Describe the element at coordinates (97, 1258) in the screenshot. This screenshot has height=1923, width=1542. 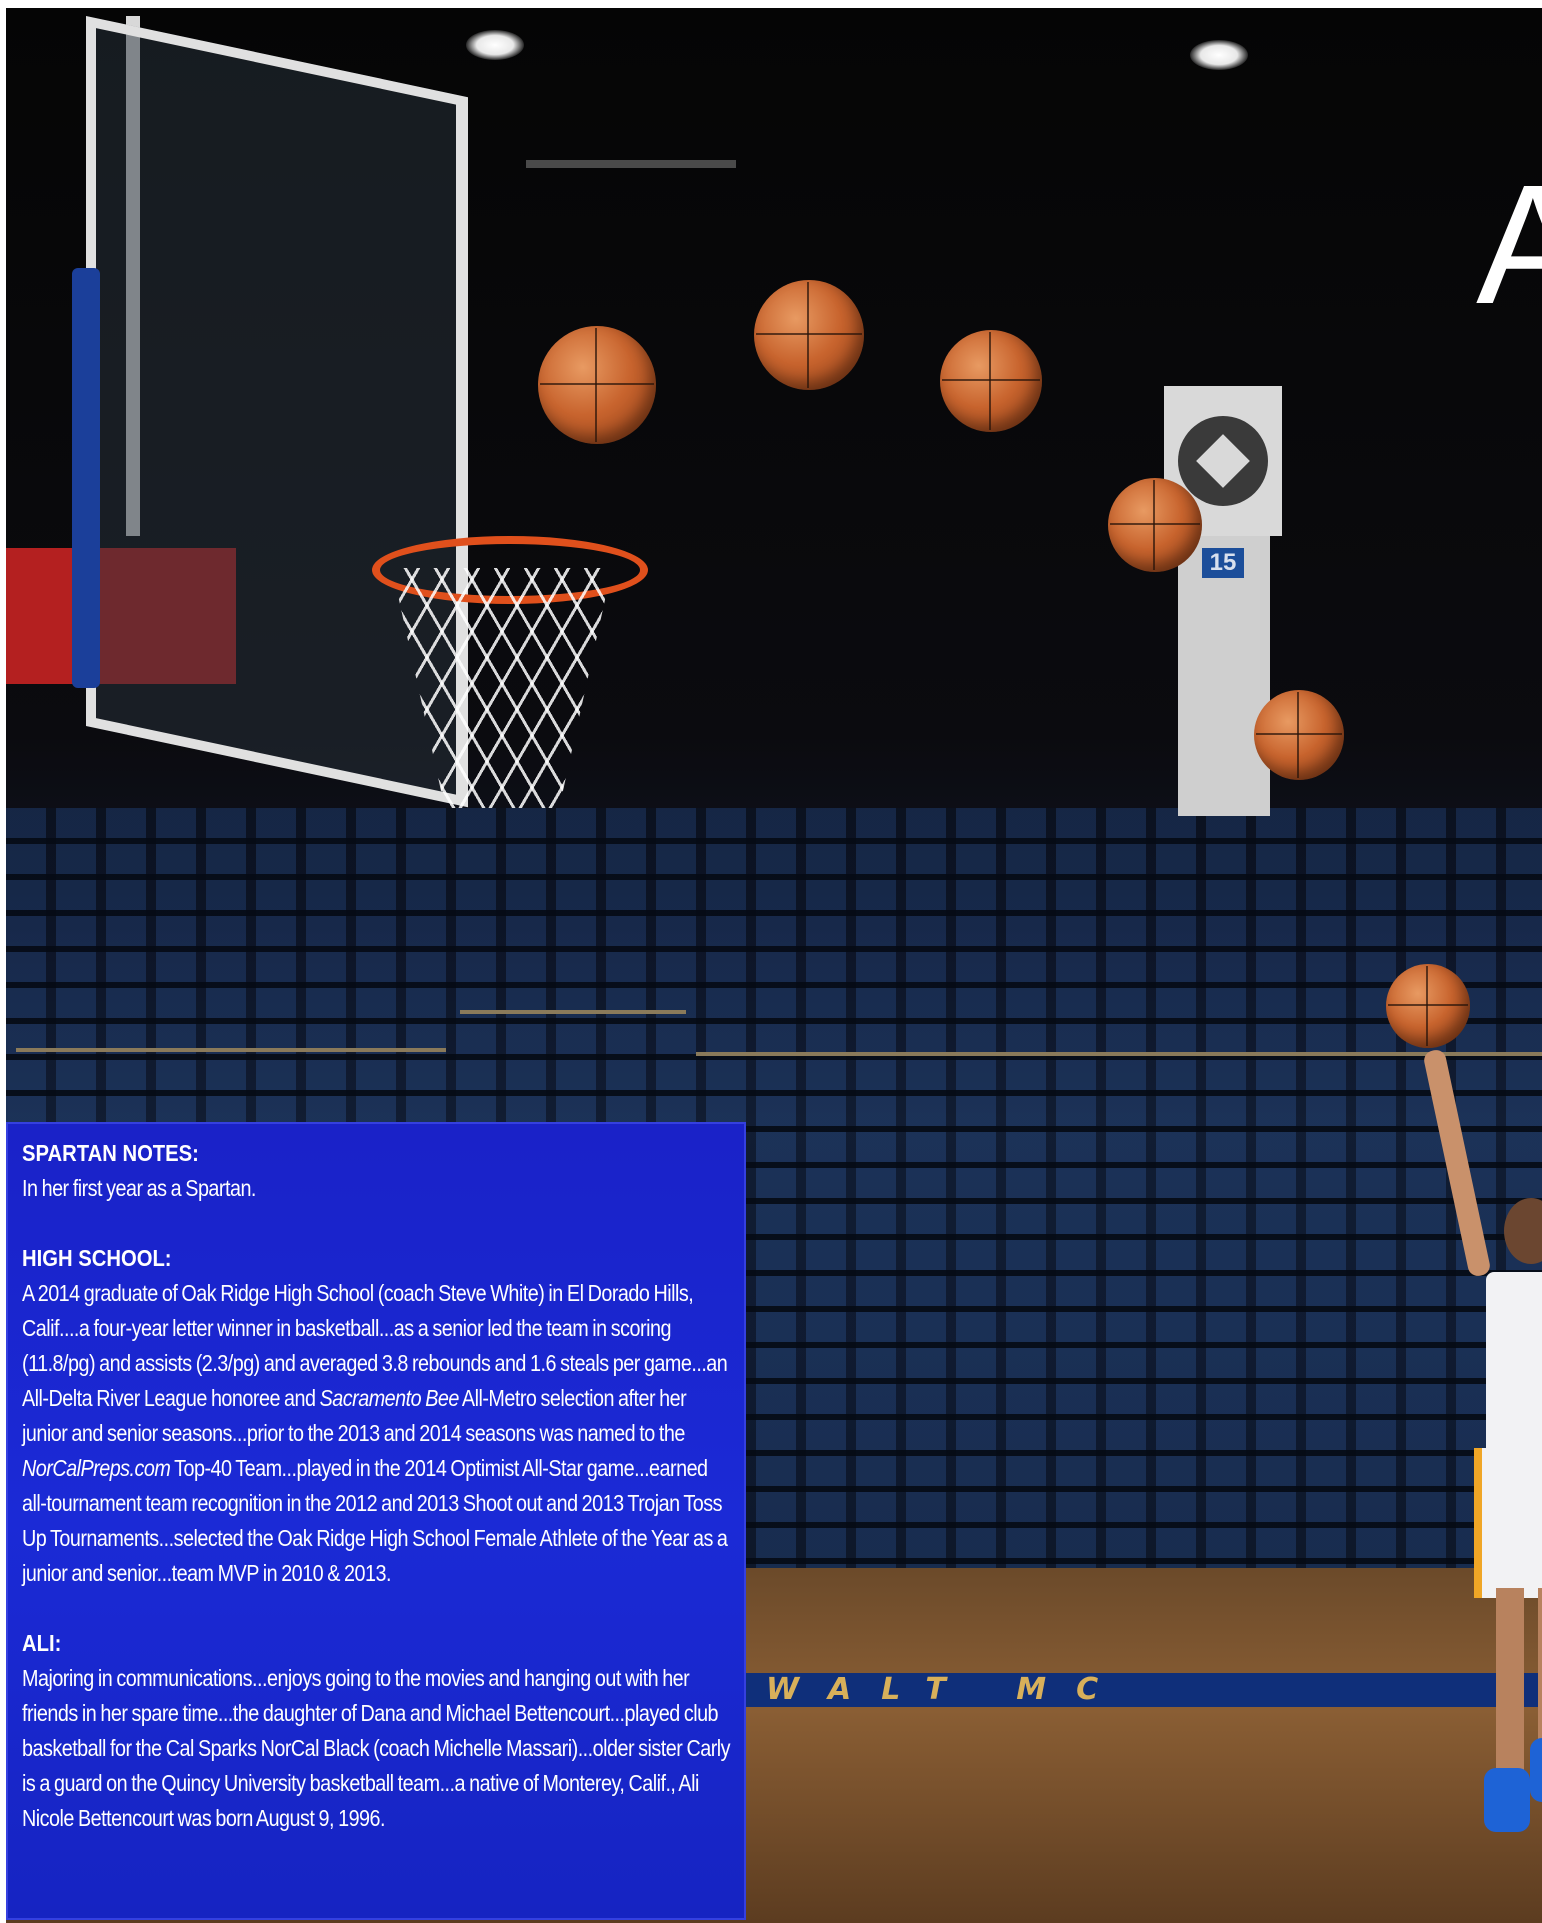
I see `high-school-heading: HIGH SCHOOL:` at that location.